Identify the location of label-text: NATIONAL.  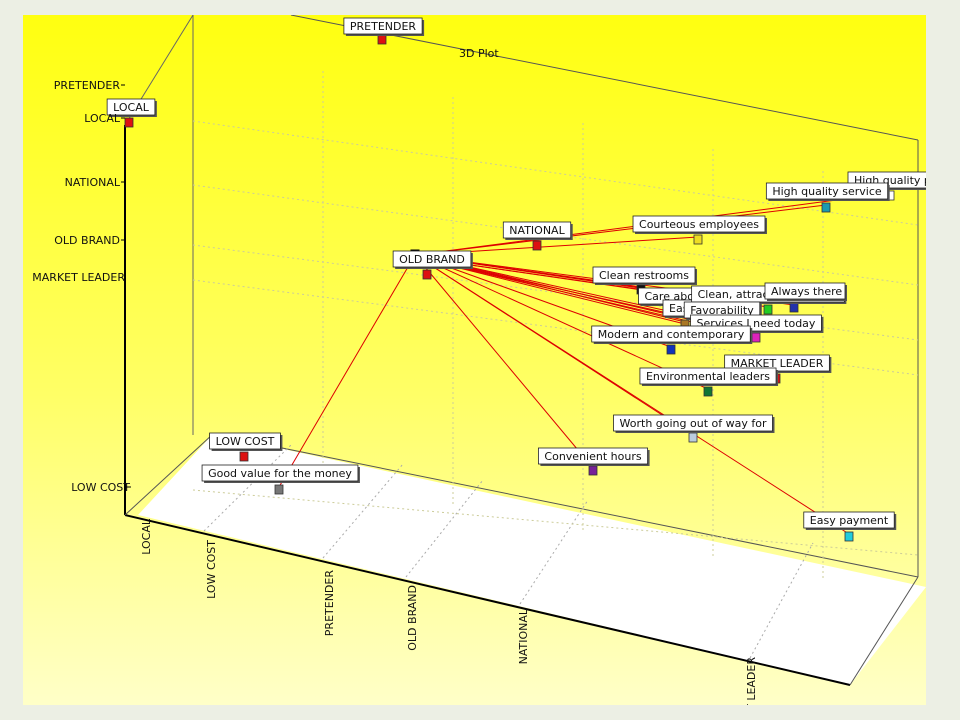
(537, 230).